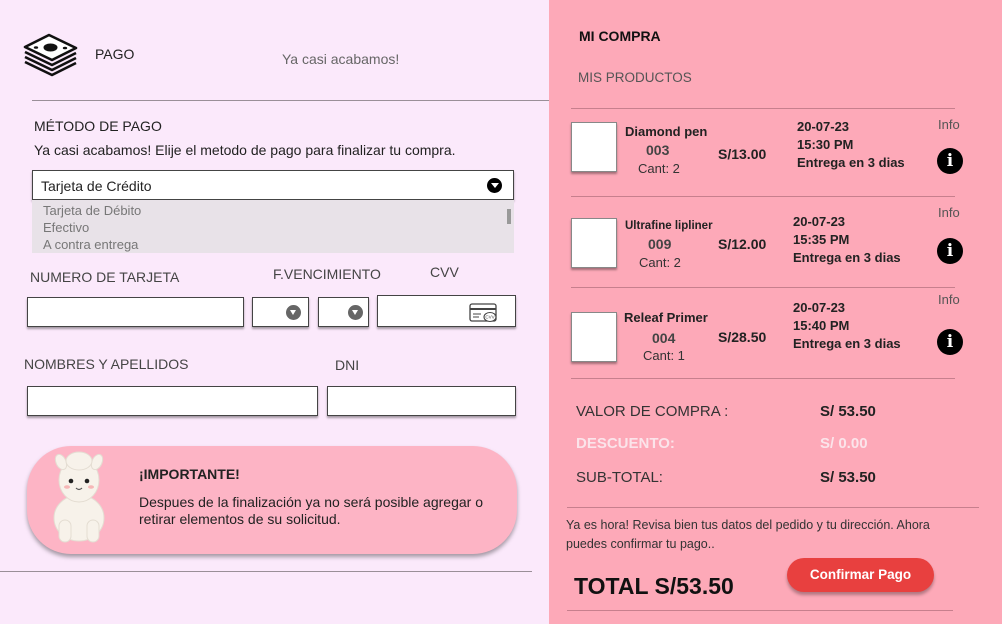  What do you see at coordinates (773, 507) in the screenshot?
I see `subtotal-divider` at bounding box center [773, 507].